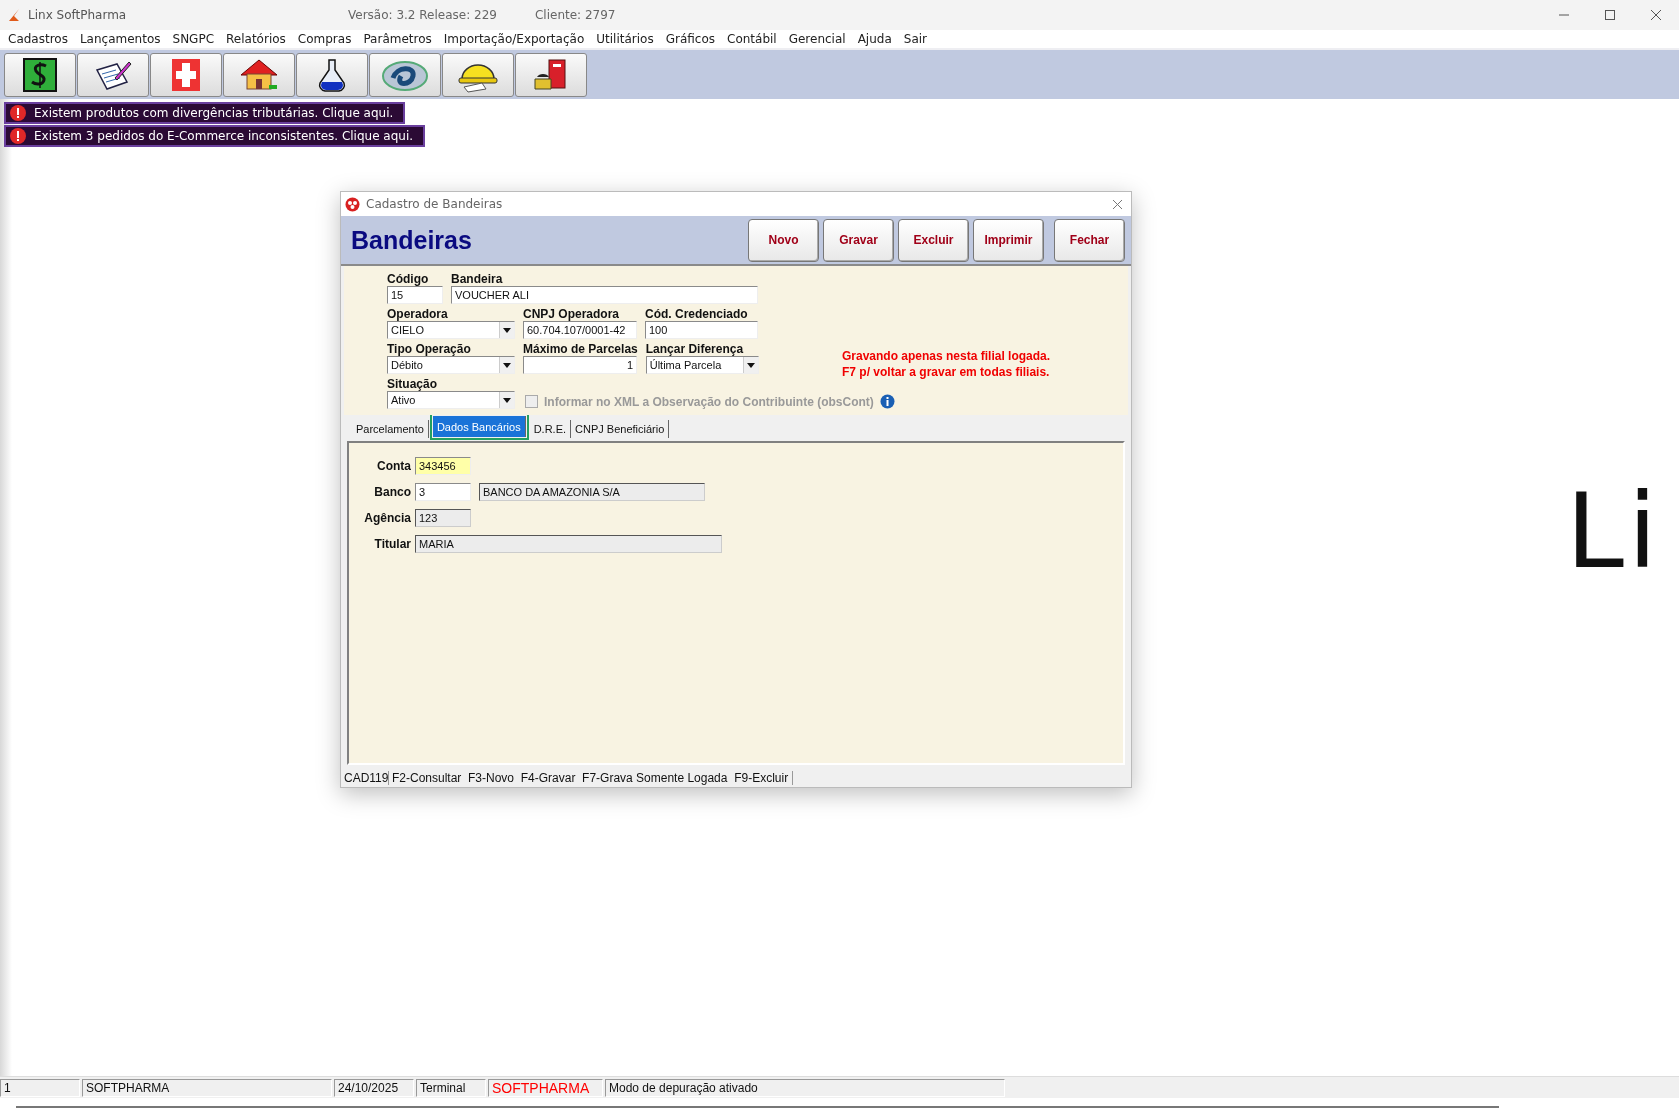 This screenshot has height=1112, width=1679. What do you see at coordinates (1610, 15) in the screenshot?
I see `maximize-icon` at bounding box center [1610, 15].